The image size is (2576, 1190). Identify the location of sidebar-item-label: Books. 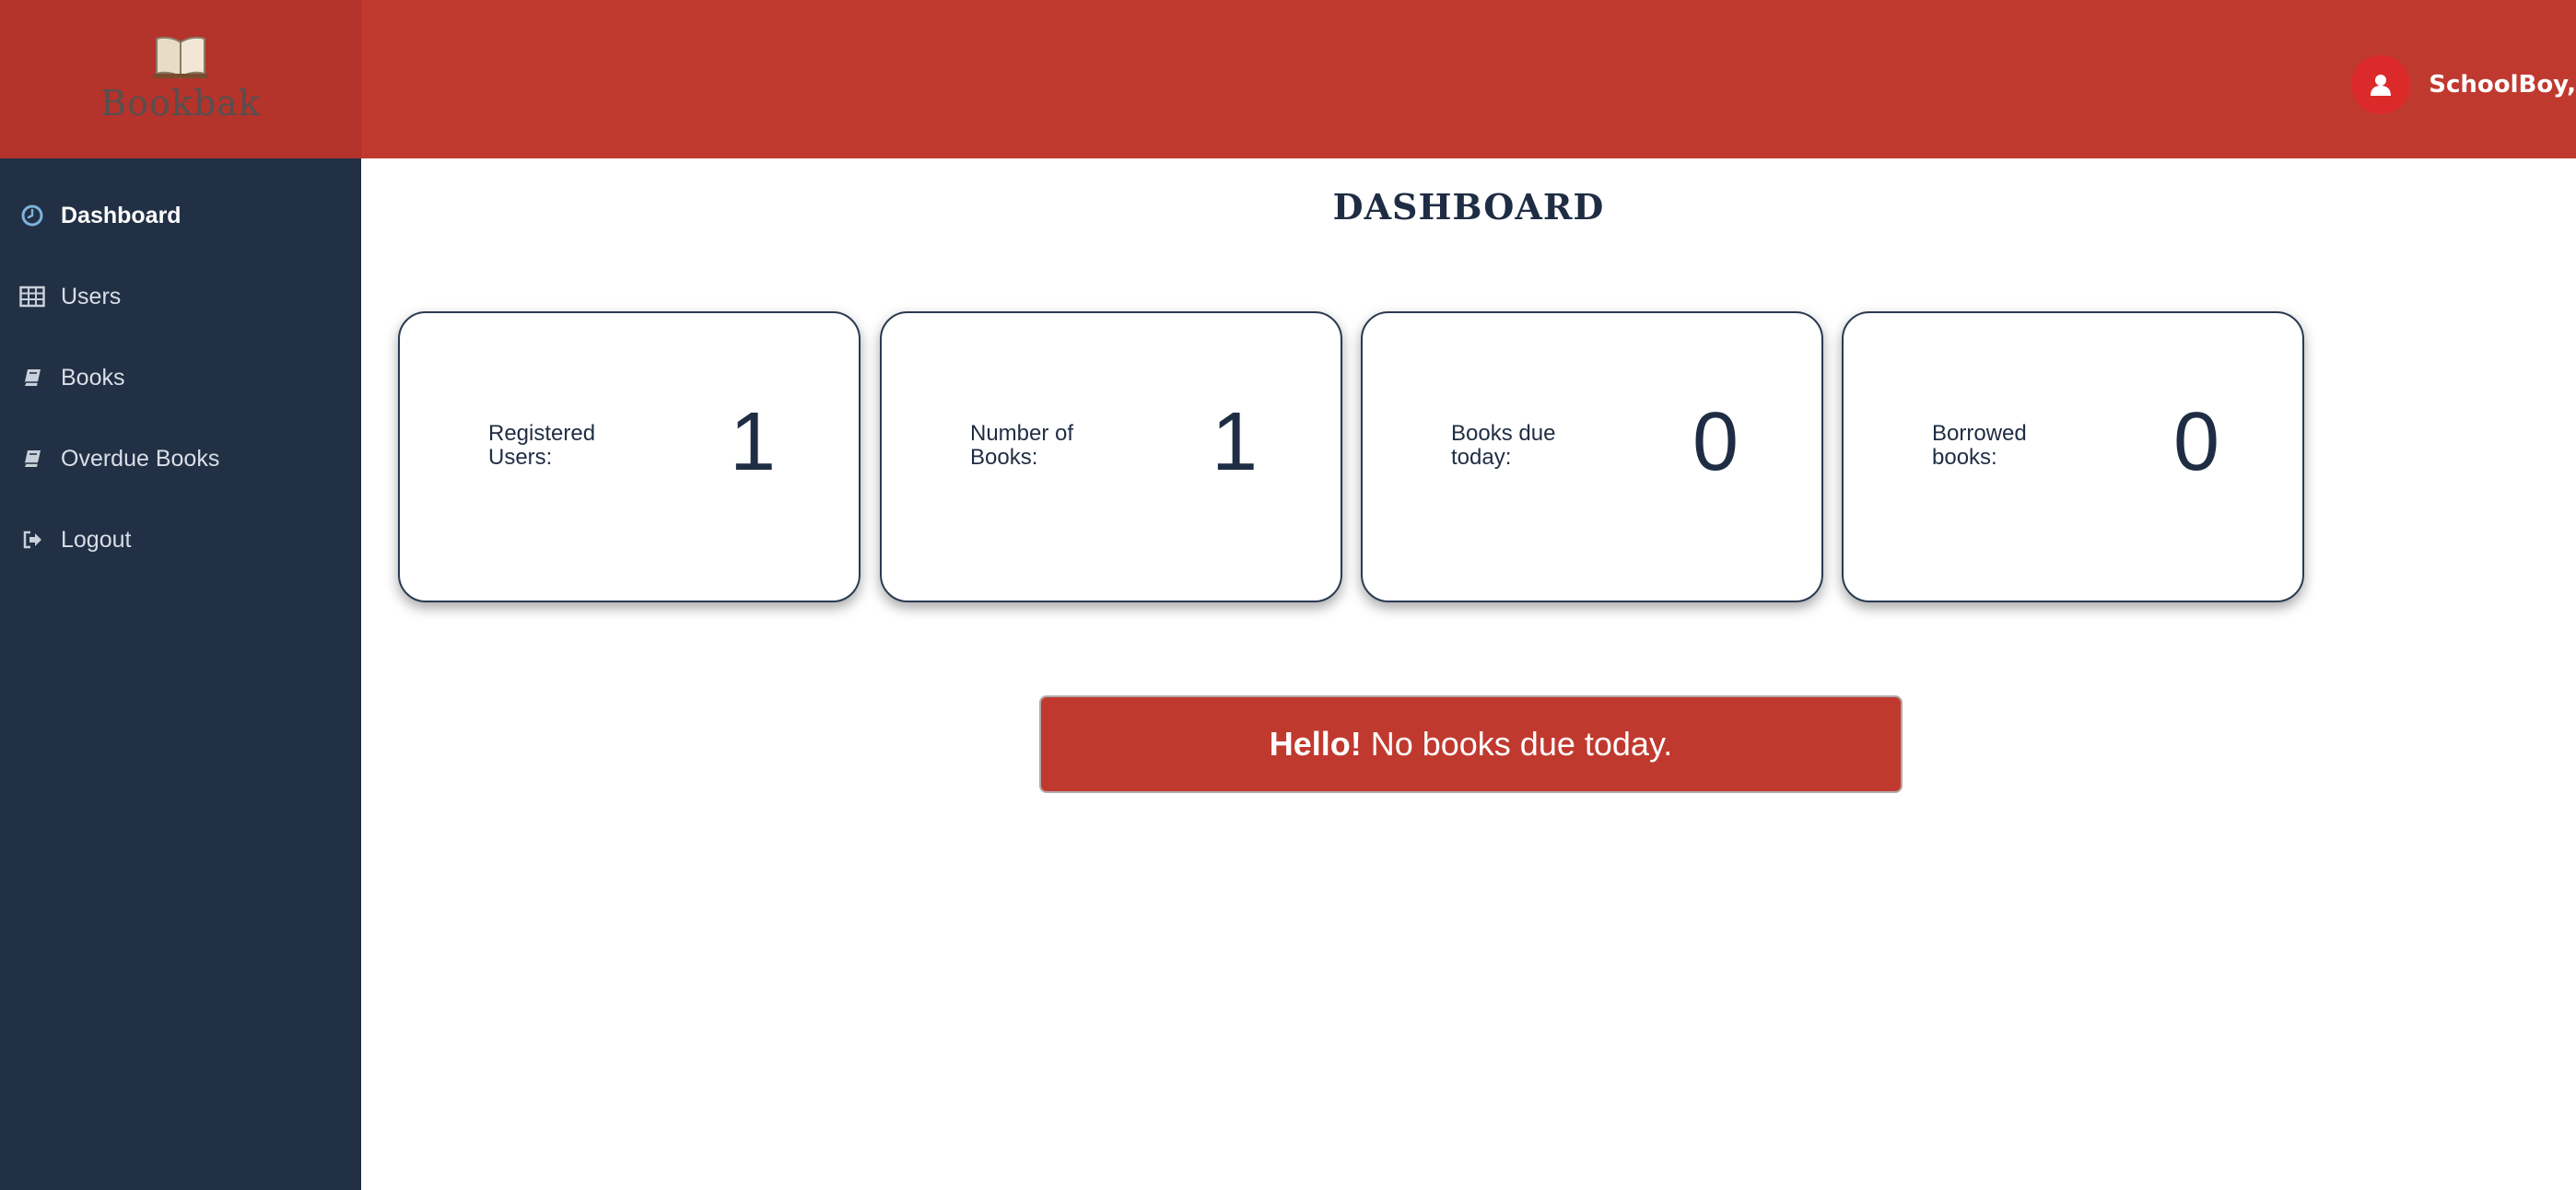
(93, 377).